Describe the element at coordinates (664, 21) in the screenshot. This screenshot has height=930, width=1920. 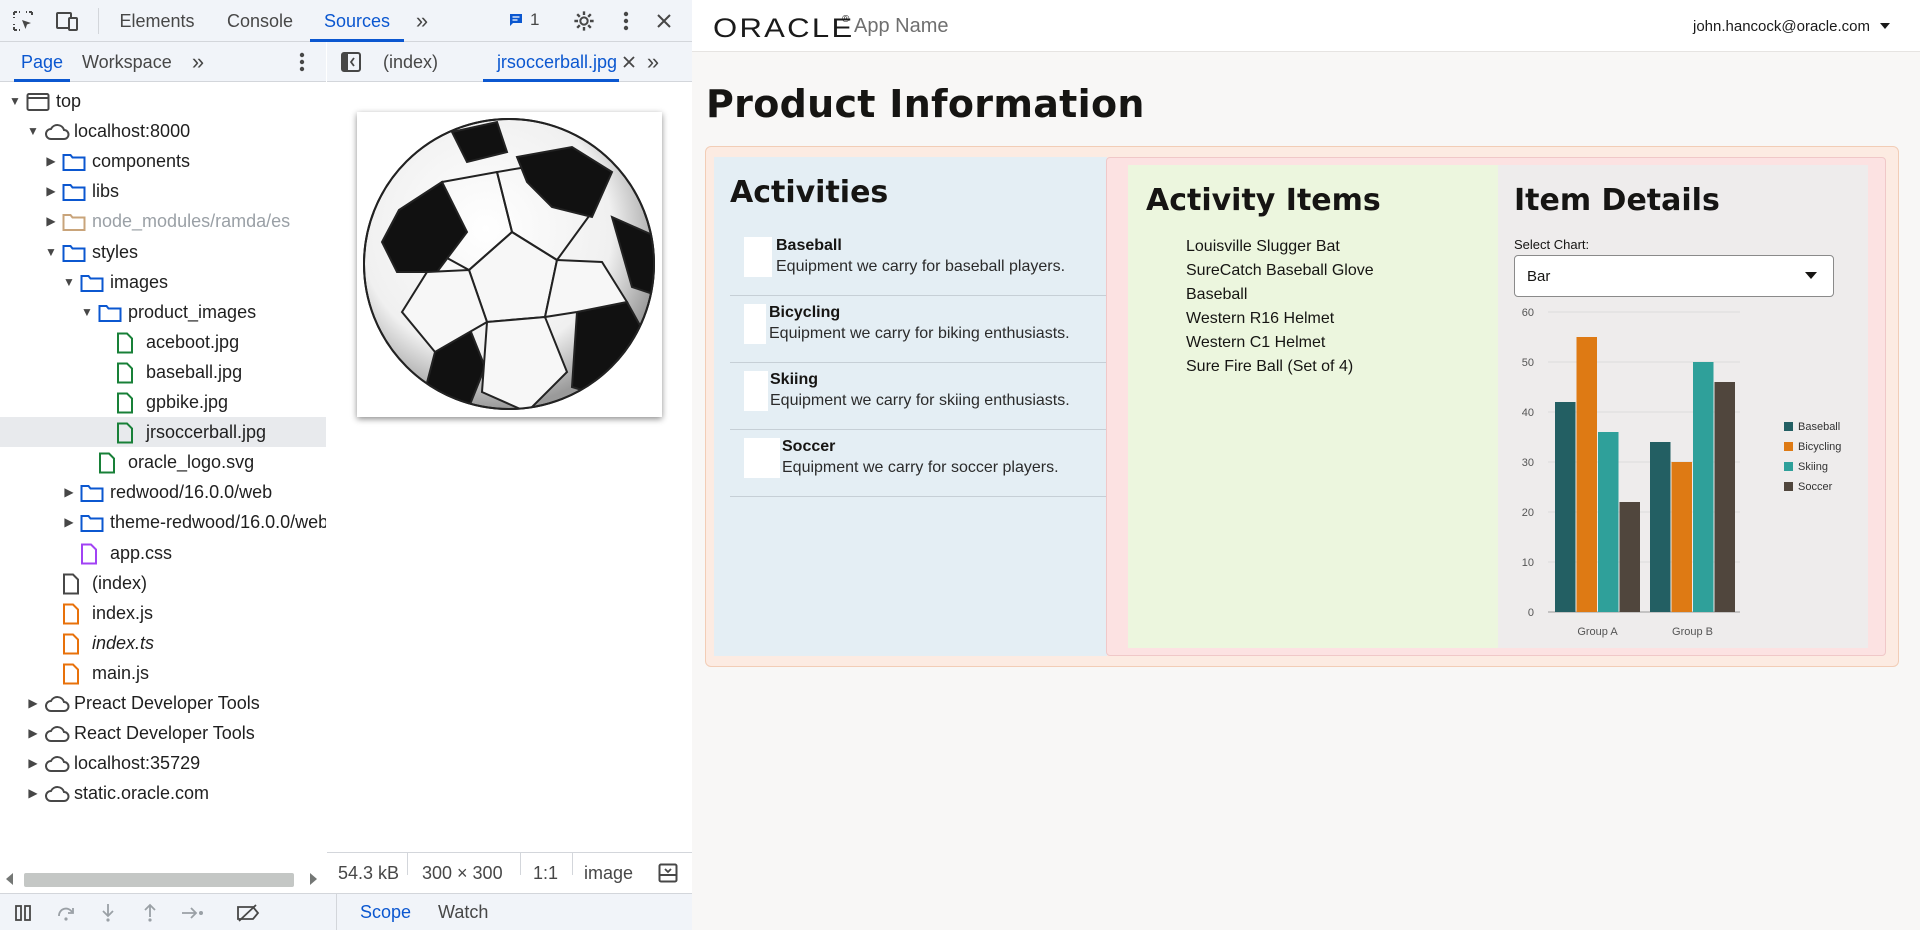
I see `close-devtools-icon` at that location.